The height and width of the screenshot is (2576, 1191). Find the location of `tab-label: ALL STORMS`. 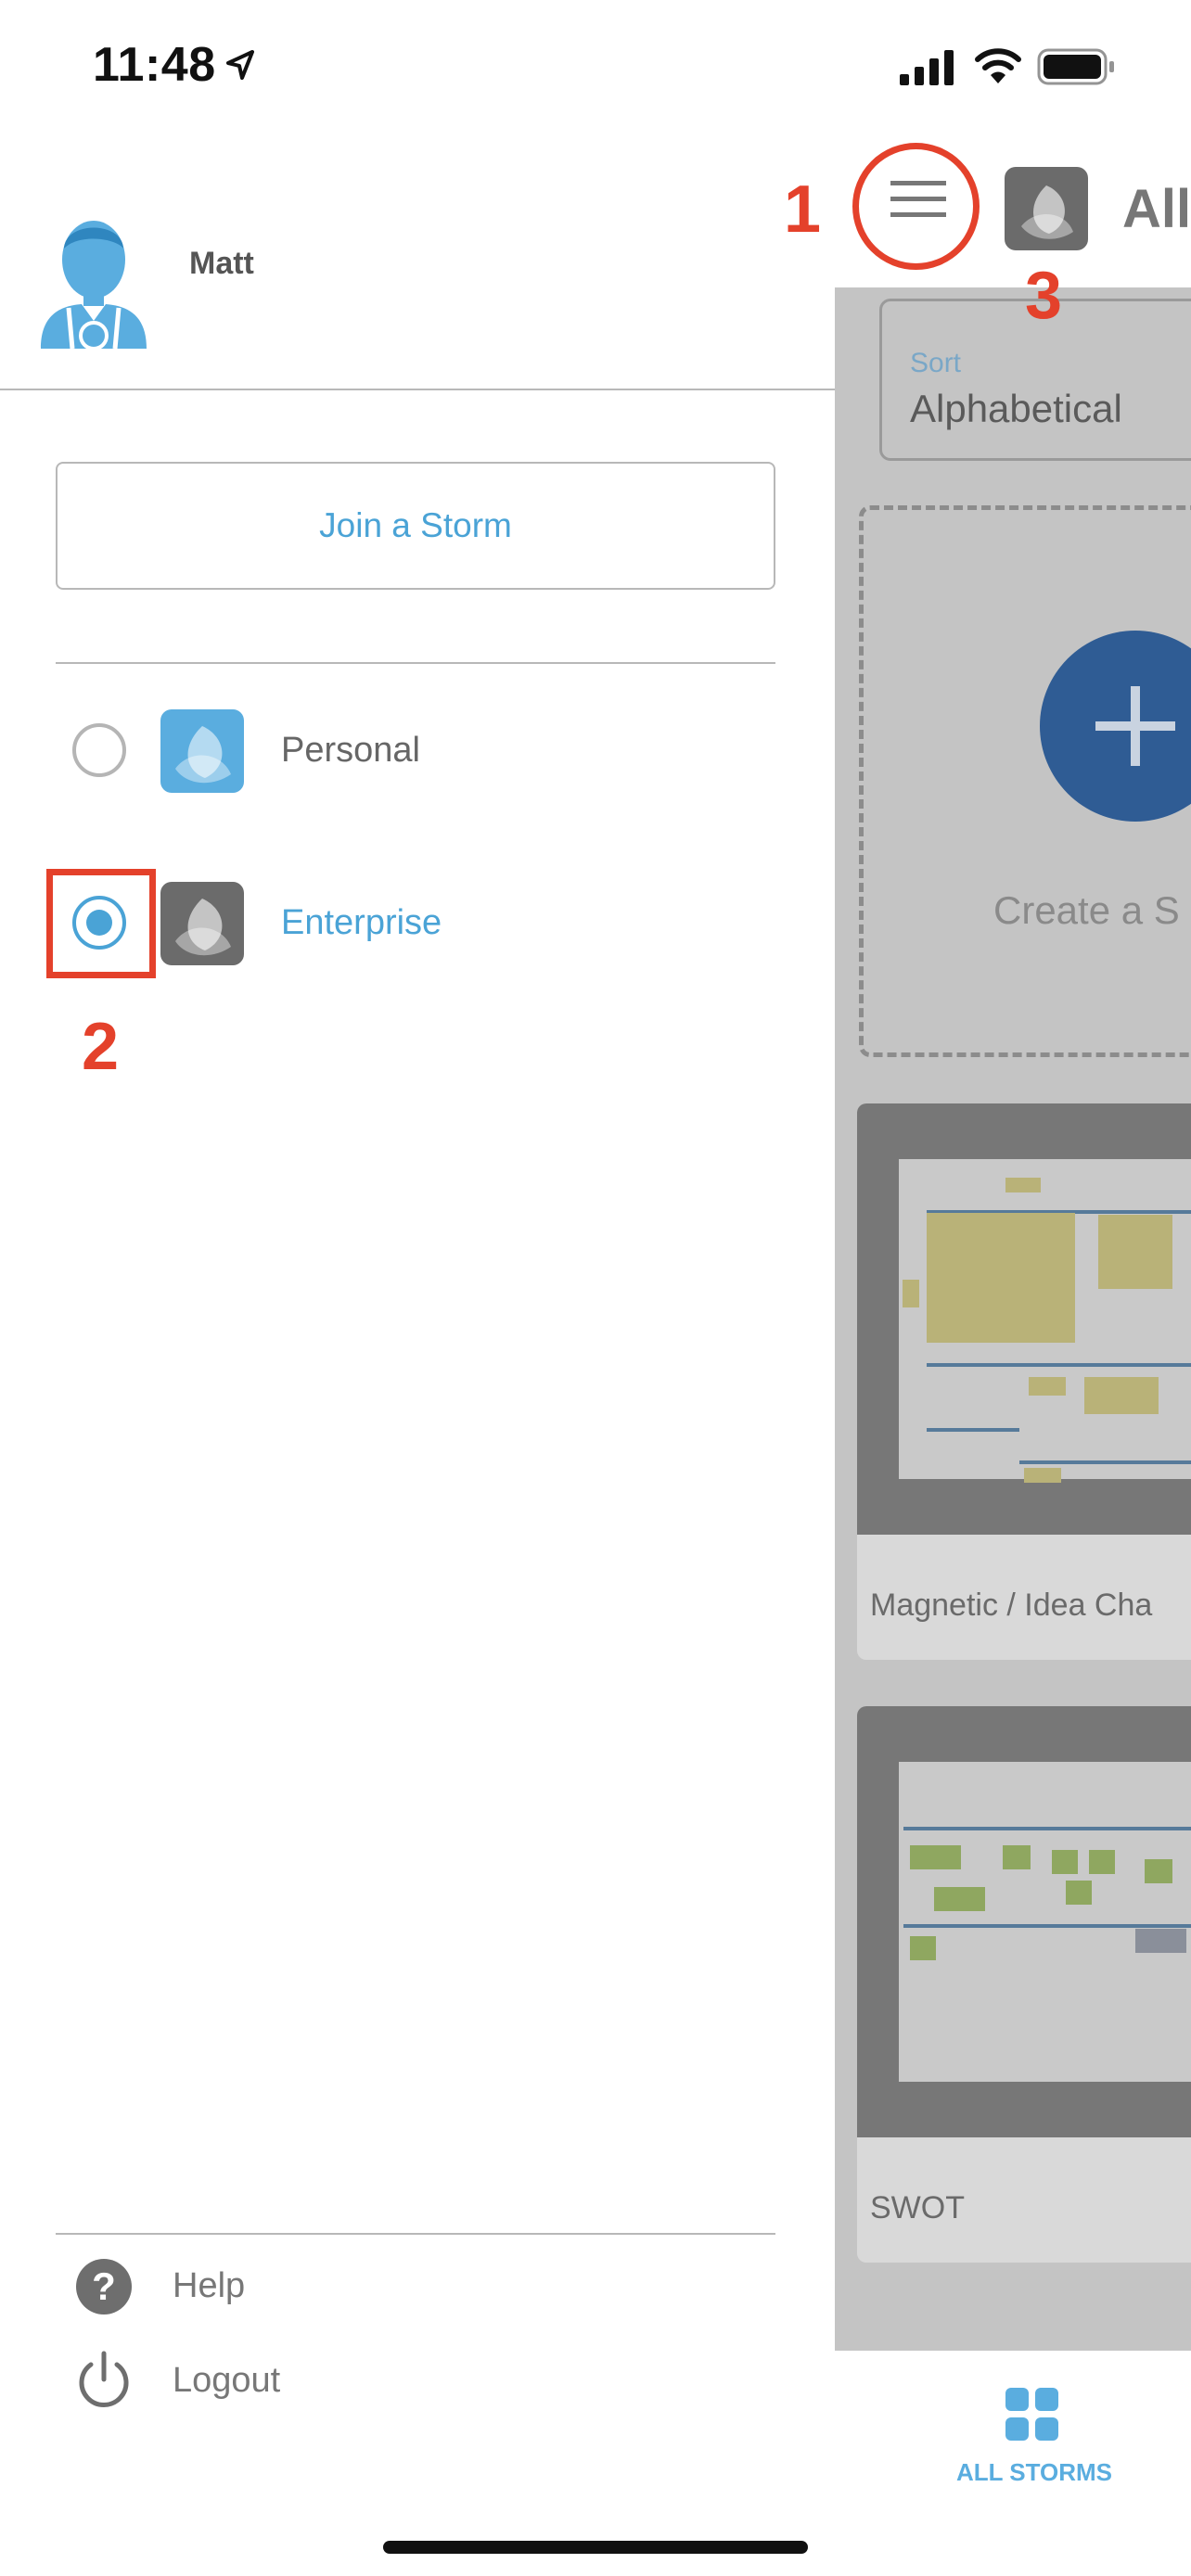

tab-label: ALL STORMS is located at coordinates (1034, 2472).